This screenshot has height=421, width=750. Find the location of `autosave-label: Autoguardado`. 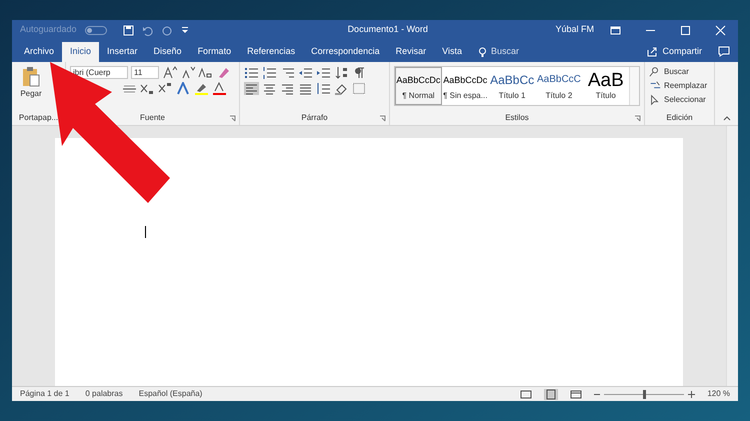

autosave-label: Autoguardado is located at coordinates (48, 29).